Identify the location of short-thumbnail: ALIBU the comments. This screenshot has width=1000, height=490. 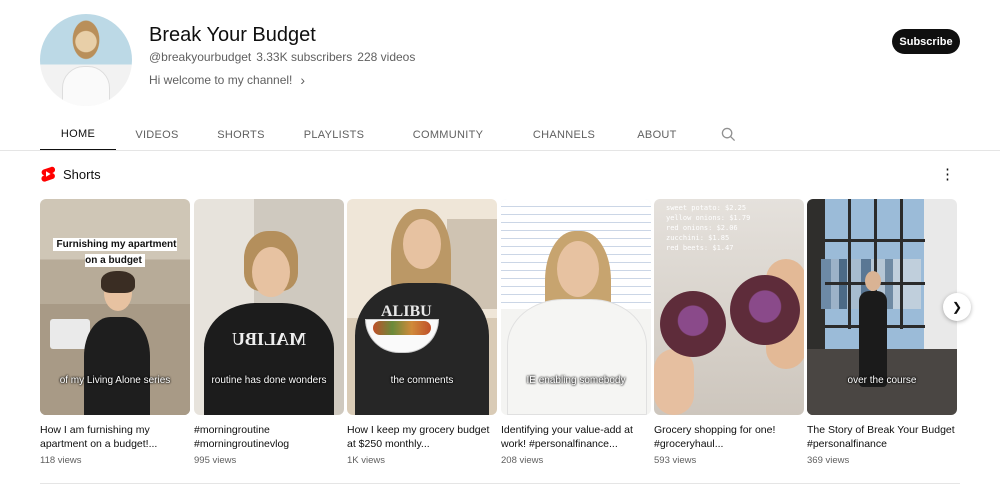
(422, 307).